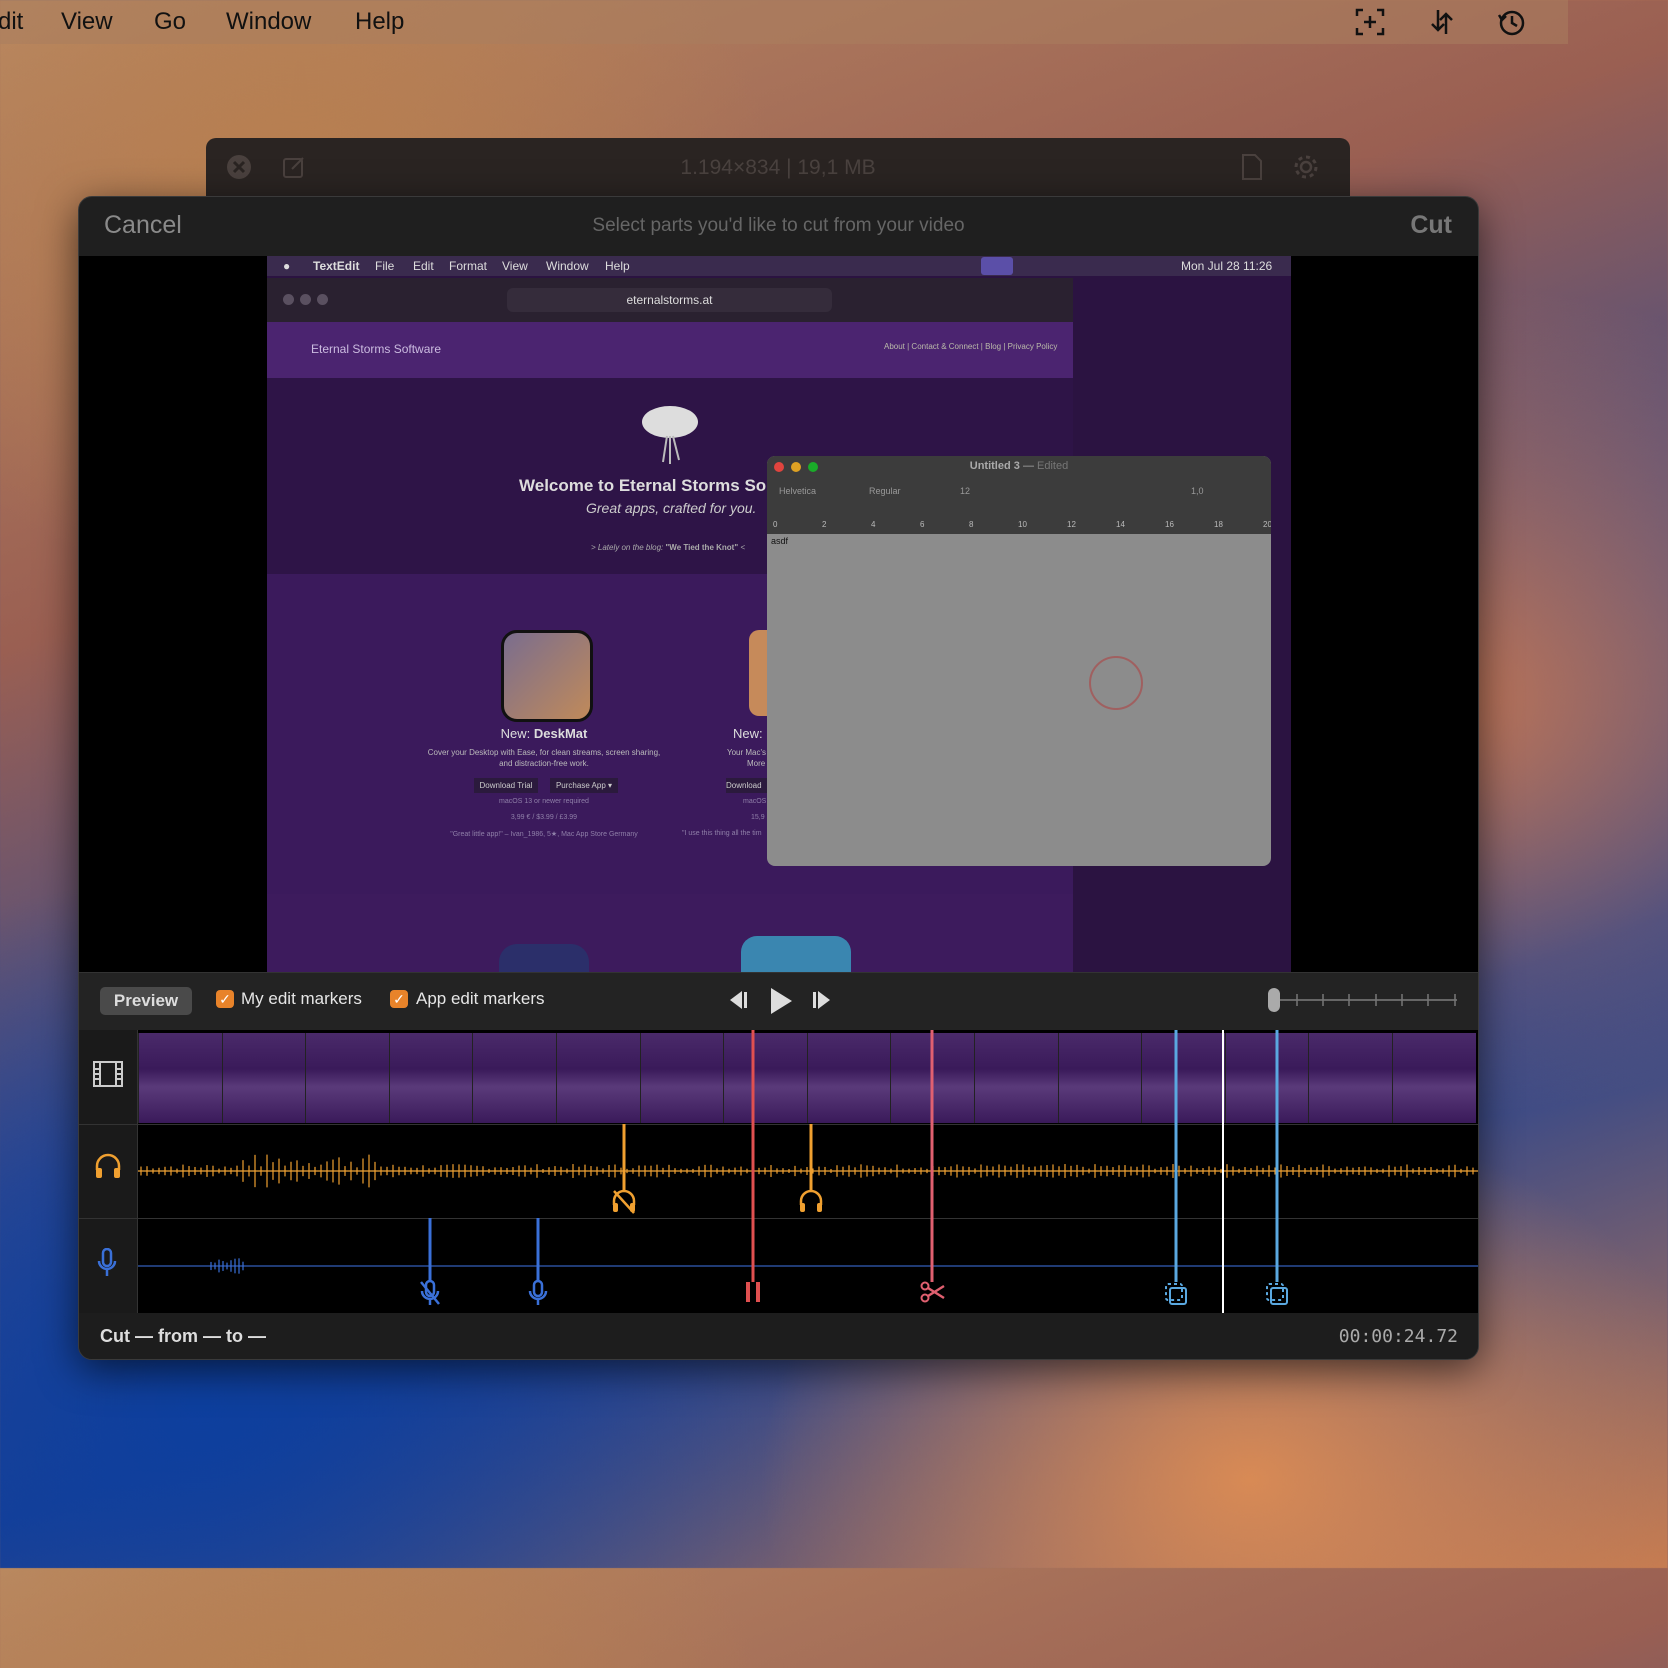 The height and width of the screenshot is (1668, 1668). I want to click on app1-purchase: Purchase App ▾, so click(584, 785).